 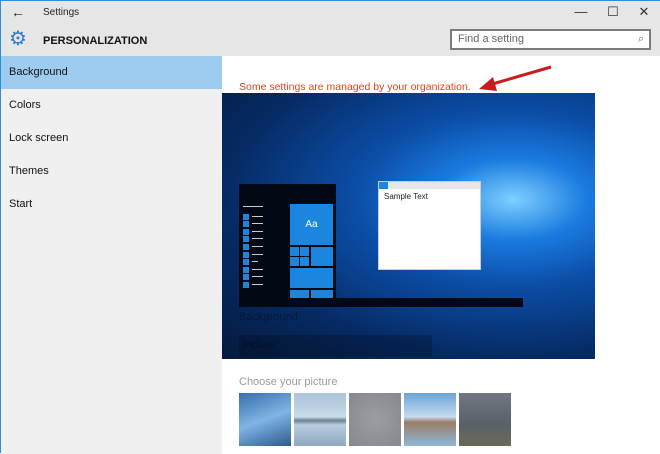 What do you see at coordinates (320, 419) in the screenshot?
I see `thumbnail-lake` at bounding box center [320, 419].